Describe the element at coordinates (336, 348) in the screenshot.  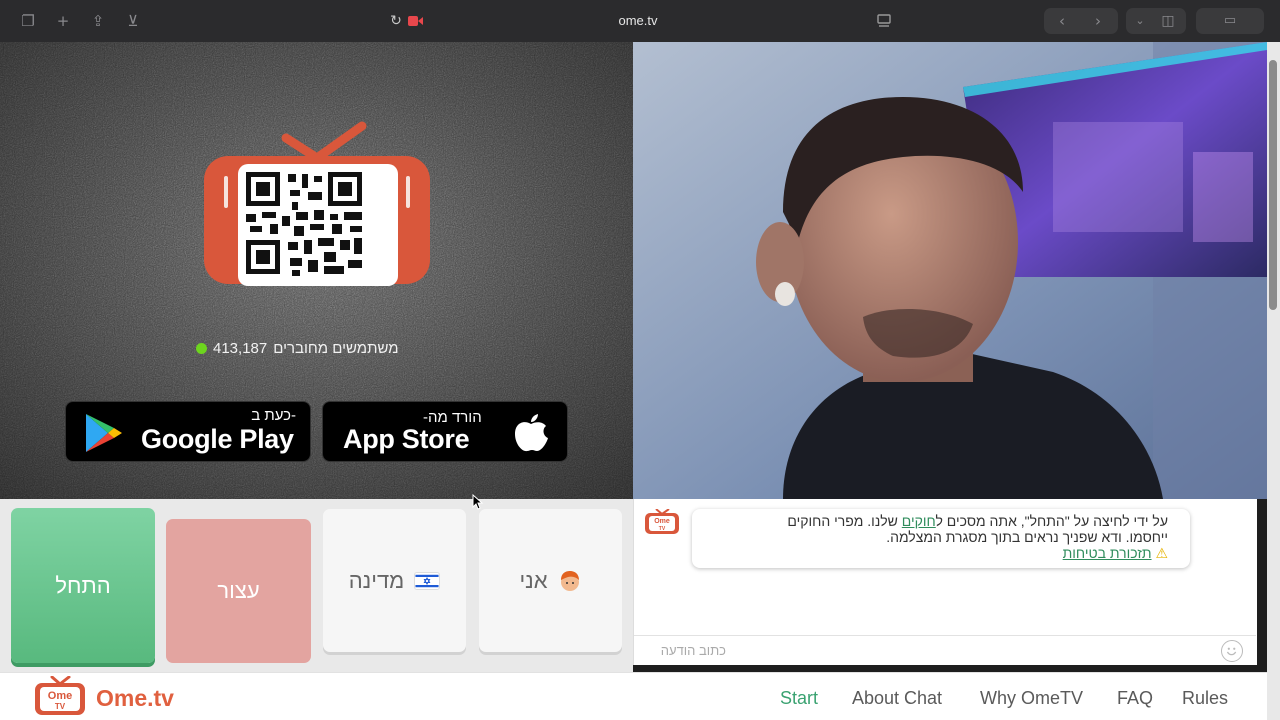
I see `online-label: משתמשים מחוברים` at that location.